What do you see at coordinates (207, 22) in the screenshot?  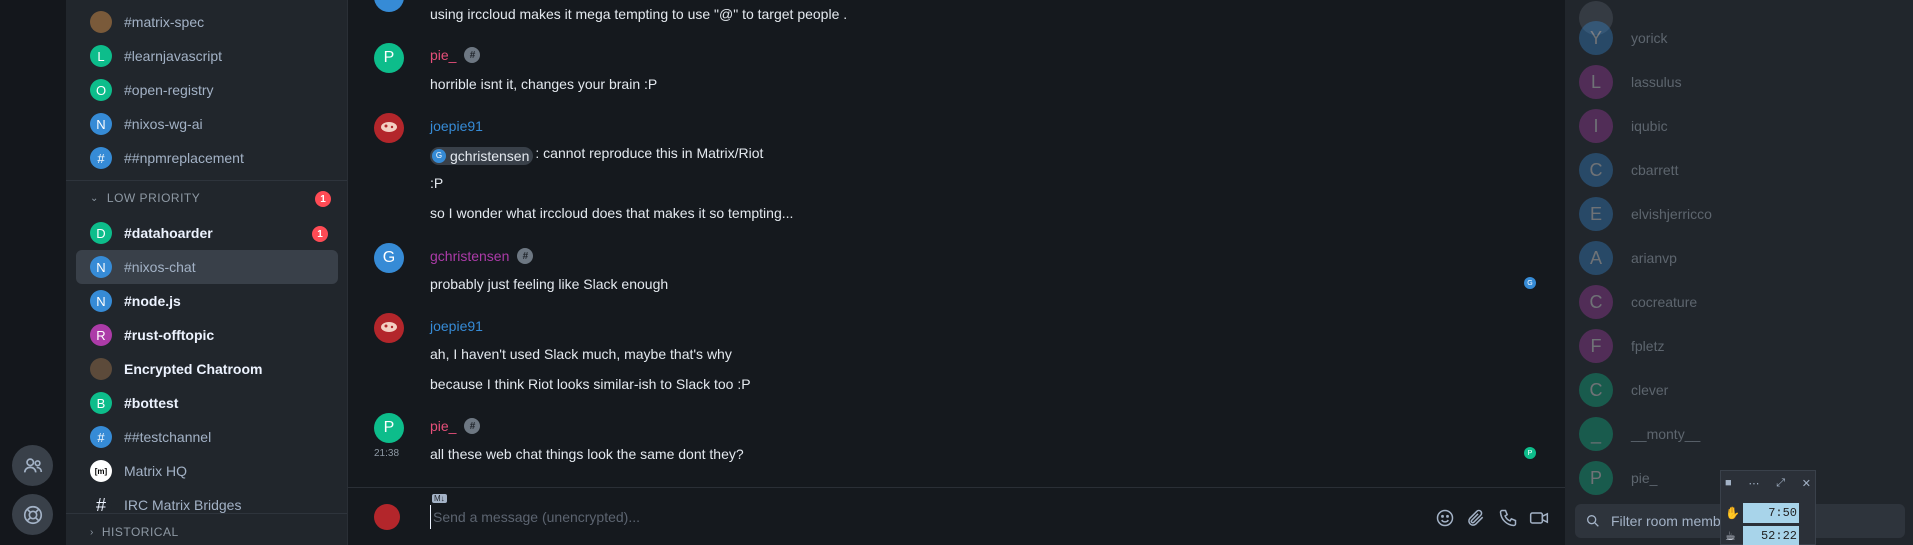 I see `room-item: #matrix-spec` at bounding box center [207, 22].